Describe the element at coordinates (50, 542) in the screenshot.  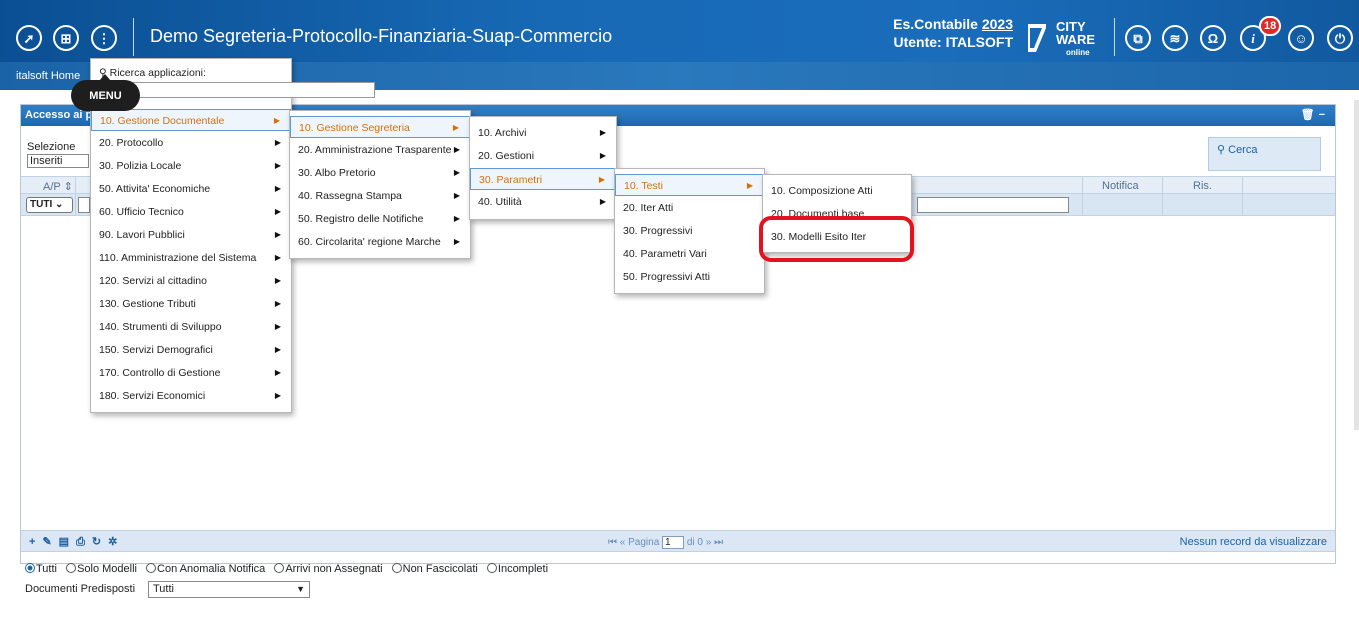
I see `edit-icon: ✎` at that location.